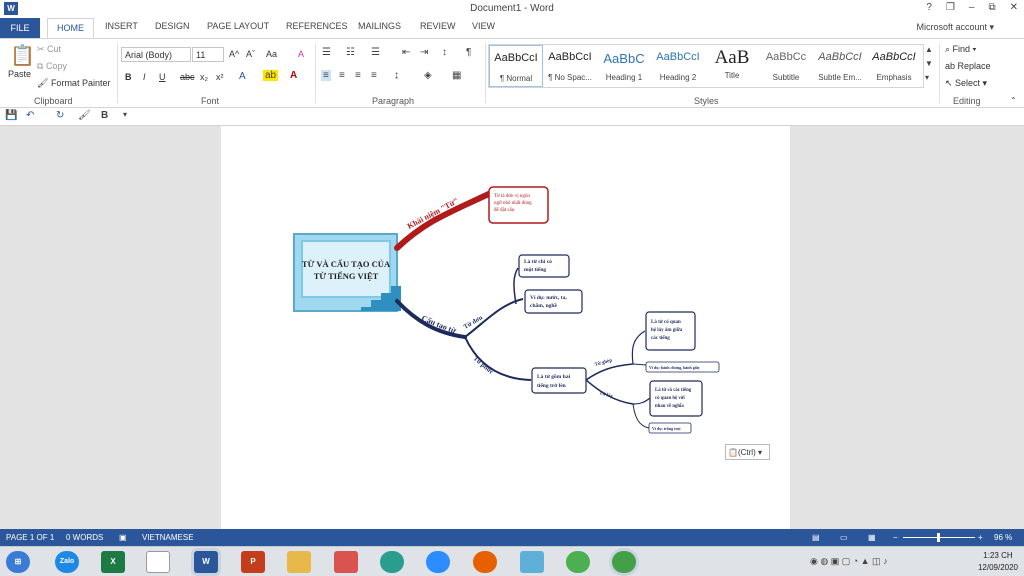  Describe the element at coordinates (816, 537) in the screenshot. I see `read-mode-icon: ▤` at that location.